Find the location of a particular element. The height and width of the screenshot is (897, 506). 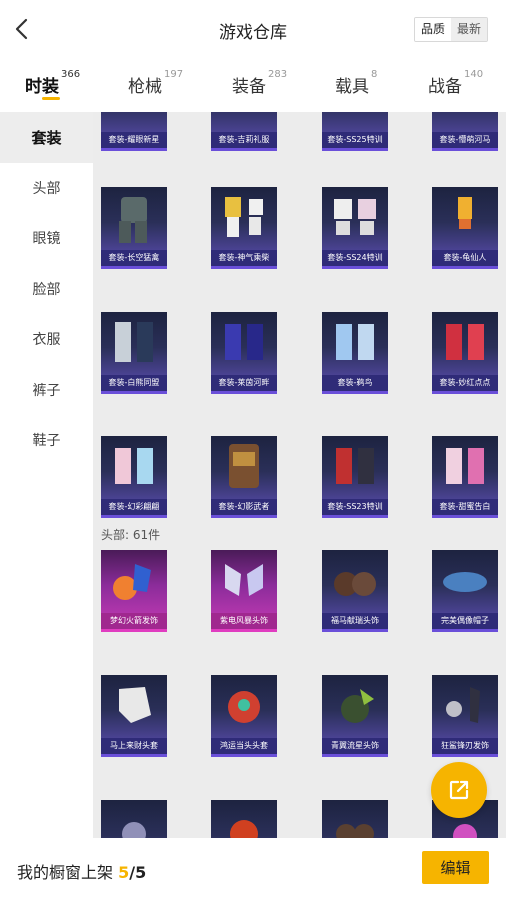

sidebar: 套装 头部 眼镜 脸部 衣服 裤子 鞋子 is located at coordinates (46, 475).